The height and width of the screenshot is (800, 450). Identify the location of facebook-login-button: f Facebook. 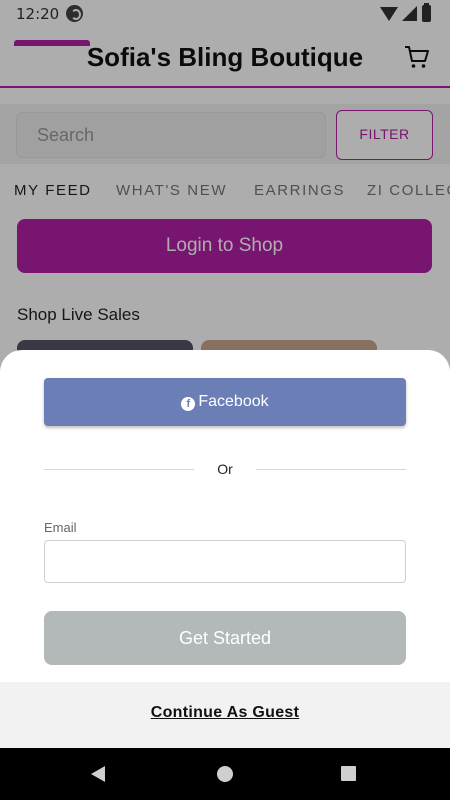
(225, 402).